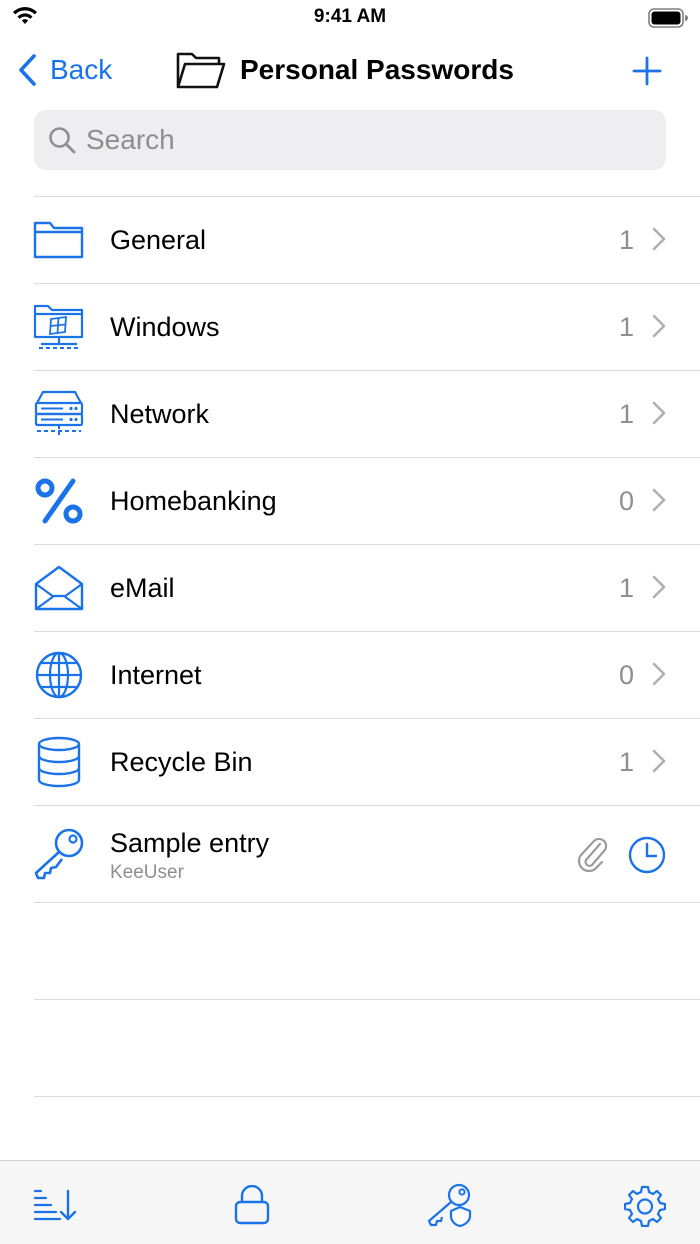  Describe the element at coordinates (350, 588) in the screenshot. I see `group-row-email: eMail 1` at that location.